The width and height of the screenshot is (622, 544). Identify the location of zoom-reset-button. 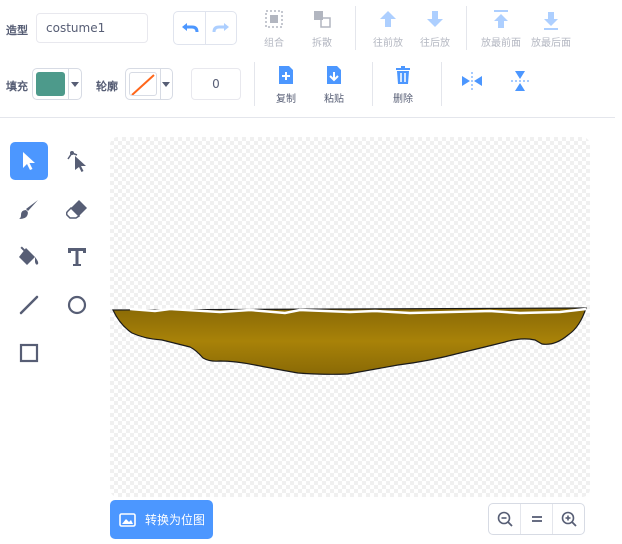
(536, 519).